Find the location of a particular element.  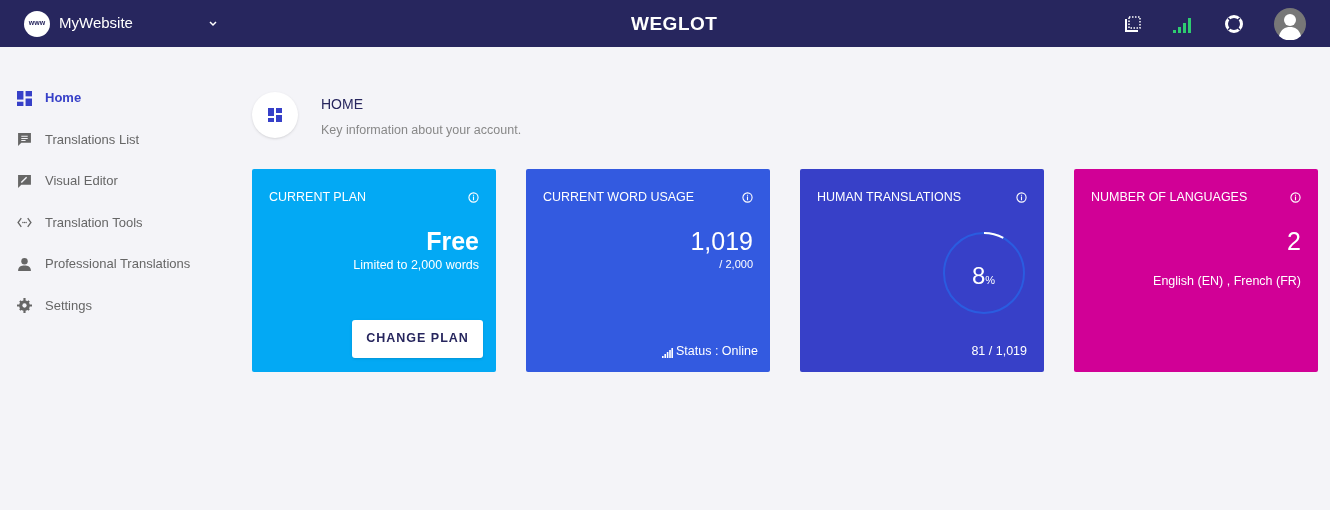

avatar-icon is located at coordinates (1290, 23).